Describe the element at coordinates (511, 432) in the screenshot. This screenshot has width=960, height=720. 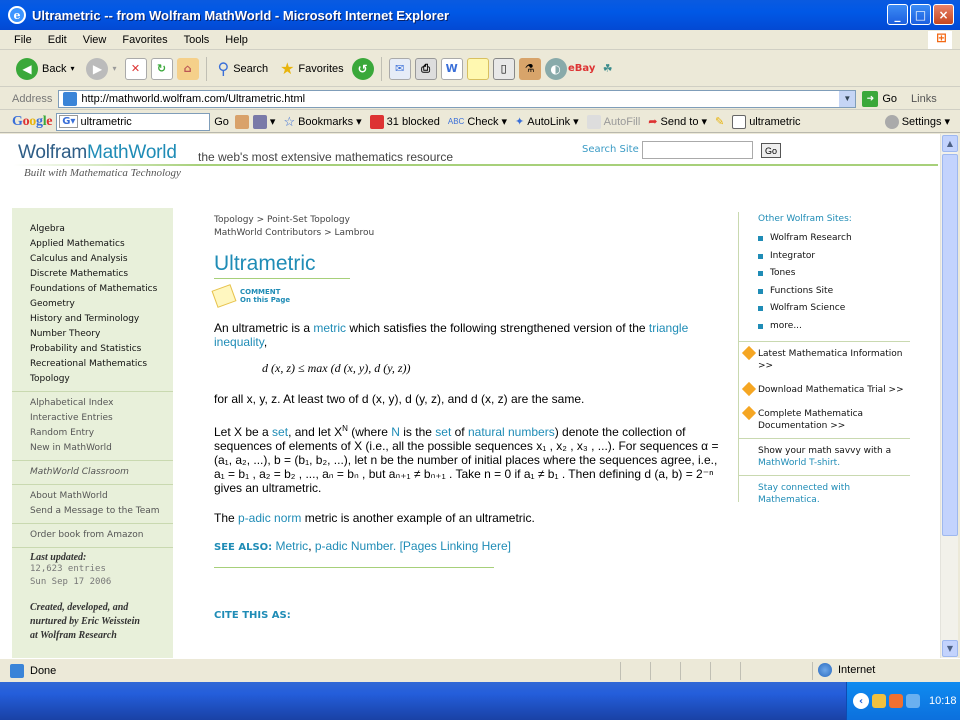
I see `natural-numbers-link: natural numbers` at that location.